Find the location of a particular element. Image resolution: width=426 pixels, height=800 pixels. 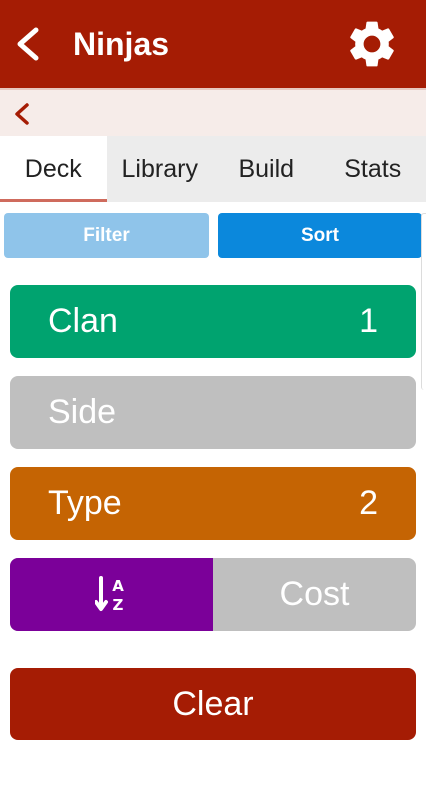

tab-bar: Deck Library Build Stats is located at coordinates (213, 169).